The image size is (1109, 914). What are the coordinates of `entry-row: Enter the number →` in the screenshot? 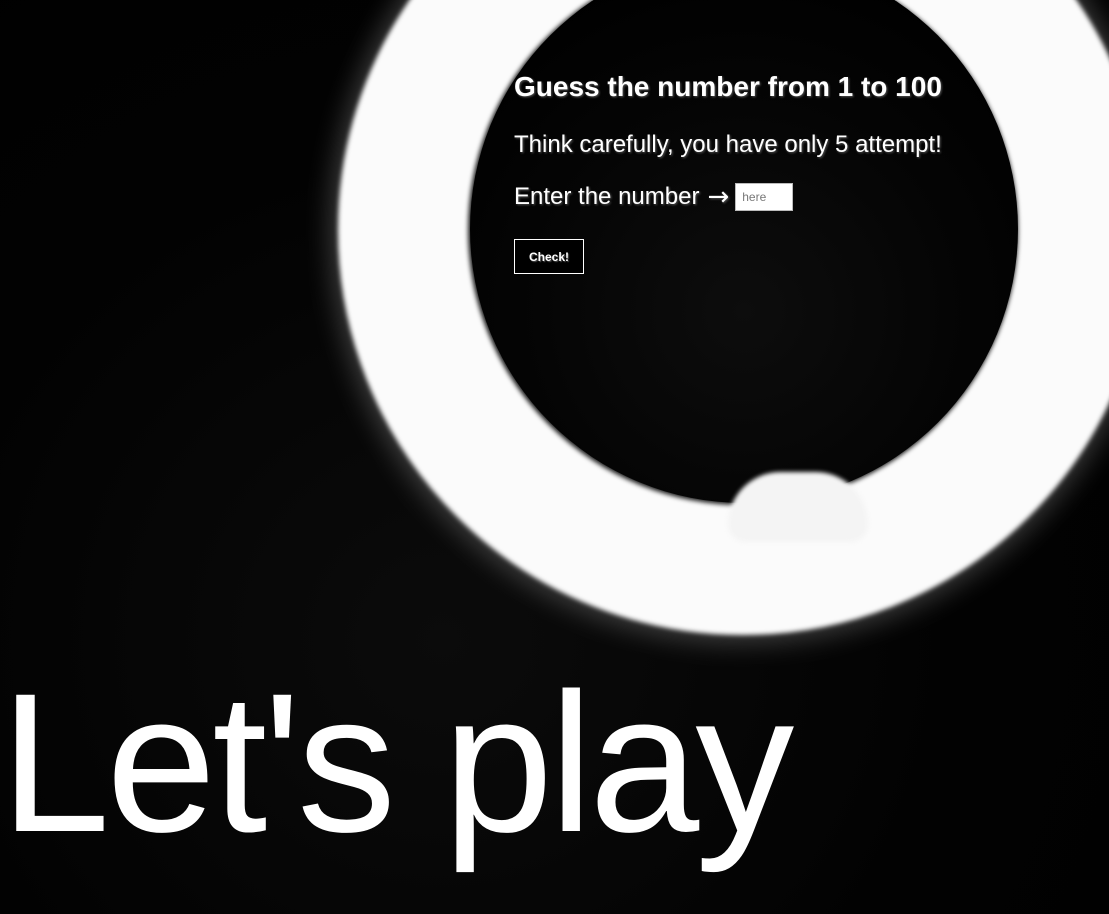 It's located at (794, 197).